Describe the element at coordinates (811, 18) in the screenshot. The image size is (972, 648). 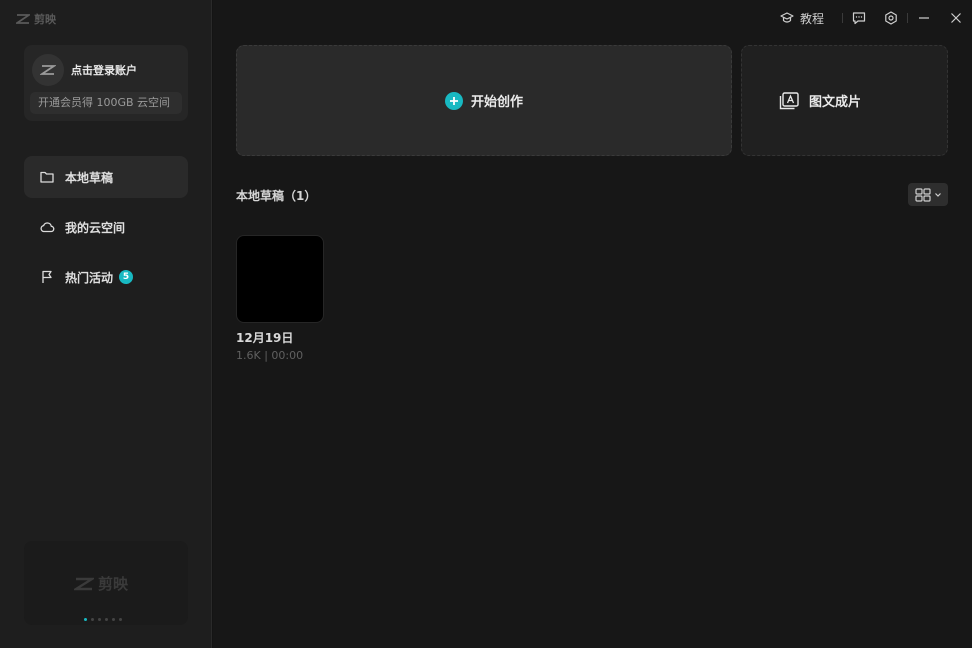
I see `tutorial-label: 教程` at that location.